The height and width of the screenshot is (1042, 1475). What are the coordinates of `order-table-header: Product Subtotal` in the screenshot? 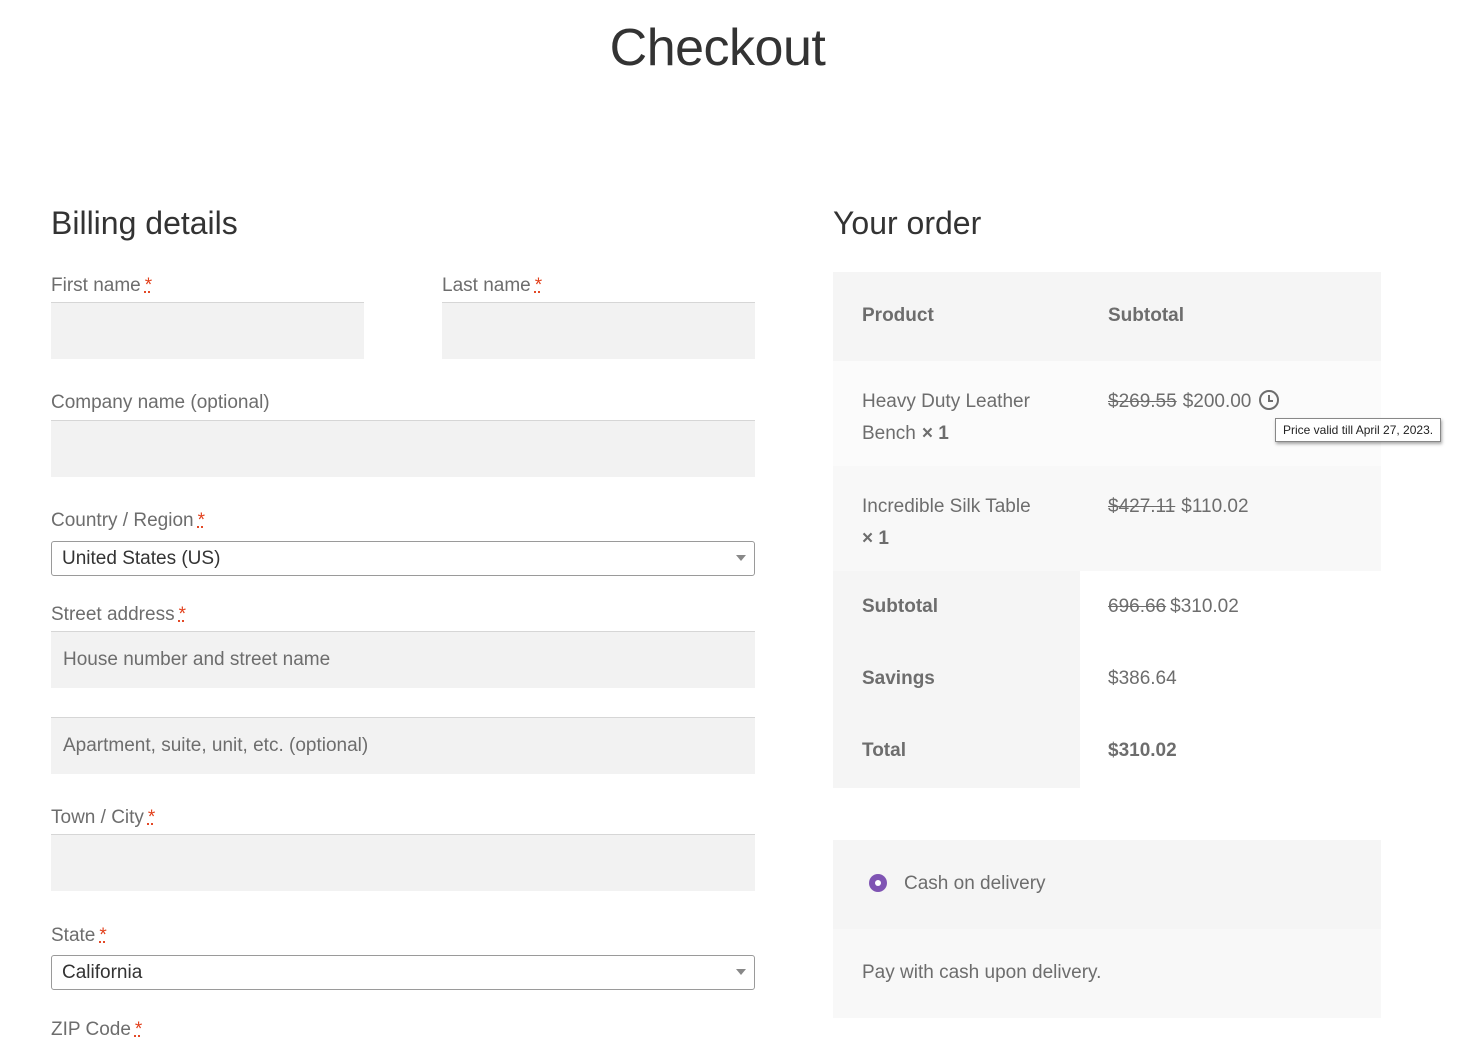 It's located at (1107, 316).